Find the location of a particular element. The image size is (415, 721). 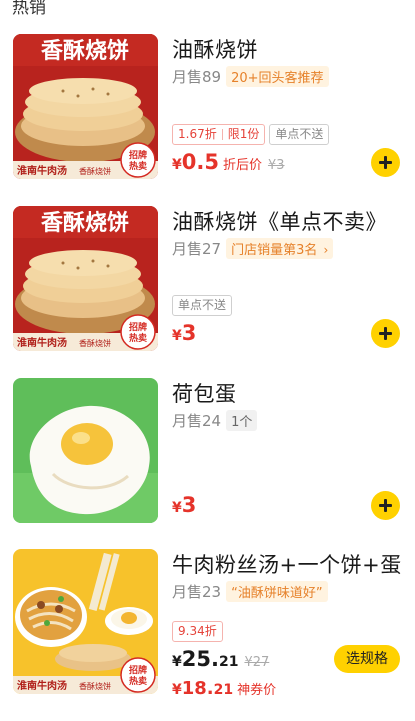

price-integer: 25. is located at coordinates (200, 659).